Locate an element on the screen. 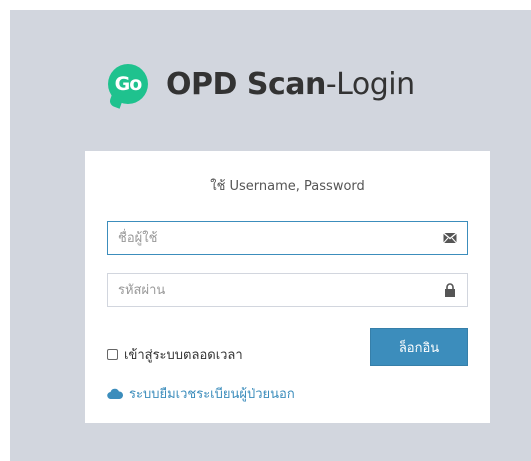  remember-label: เข้าสู่ระบบตลอดเวลา is located at coordinates (183, 355).